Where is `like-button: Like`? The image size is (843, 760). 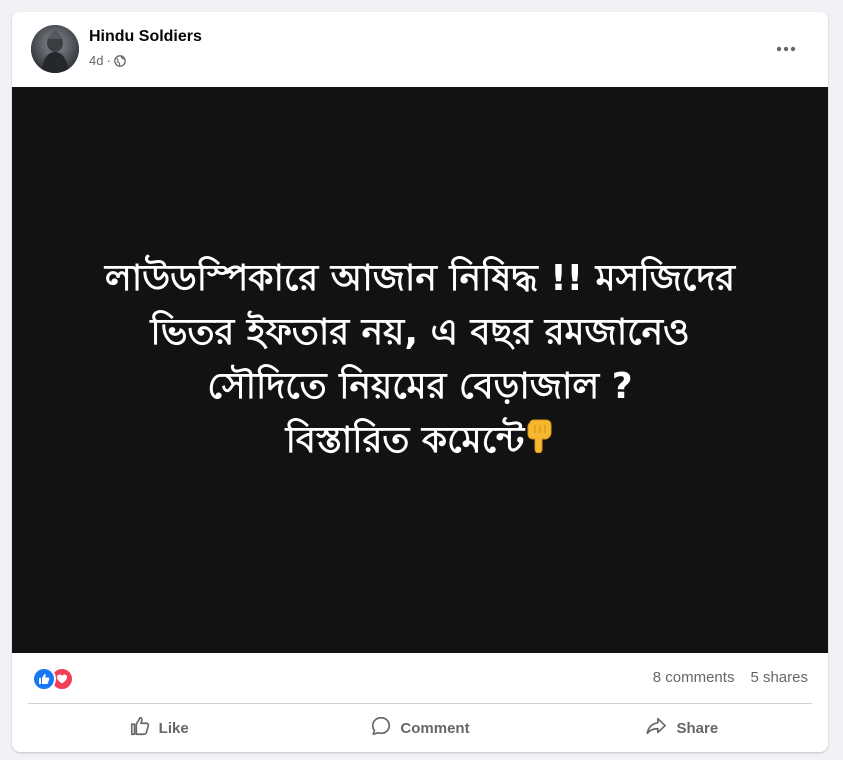
like-button: Like is located at coordinates (158, 728).